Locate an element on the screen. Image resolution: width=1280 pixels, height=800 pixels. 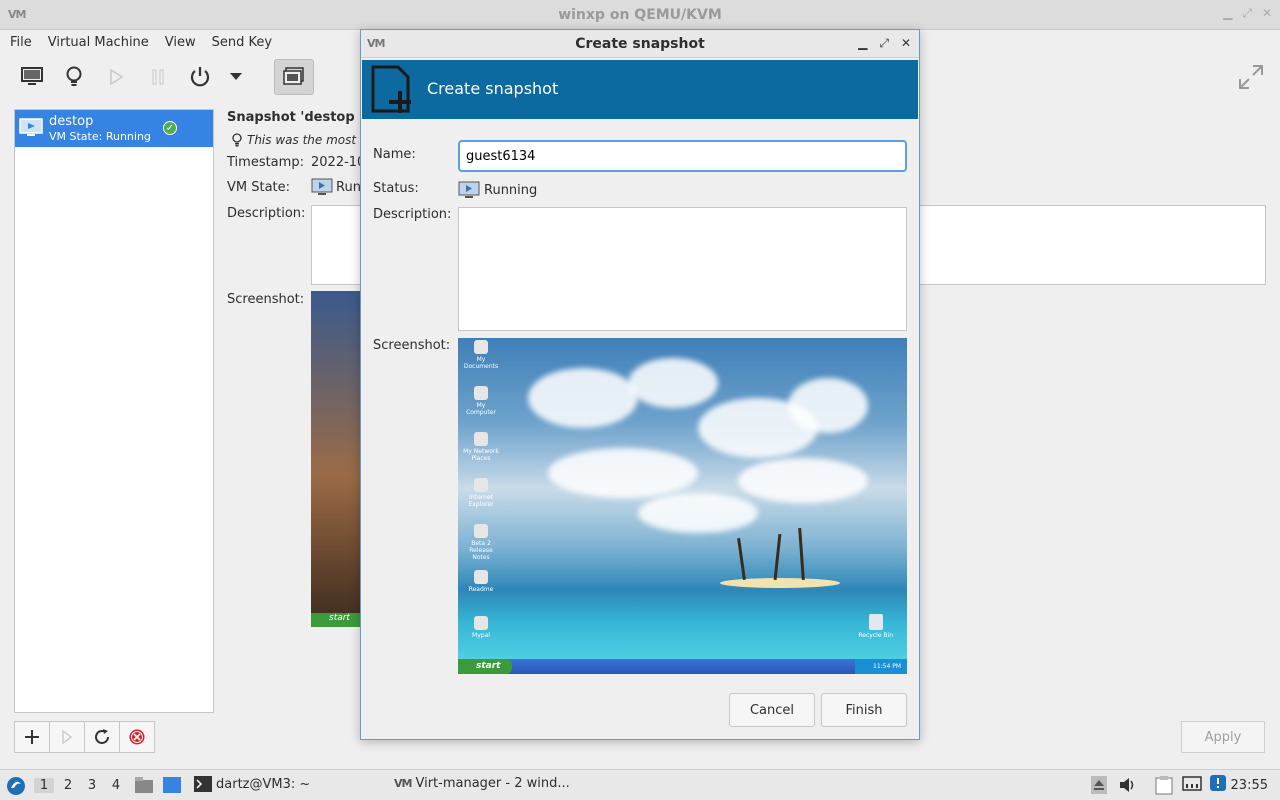
cancel-button: Cancel is located at coordinates (772, 710).